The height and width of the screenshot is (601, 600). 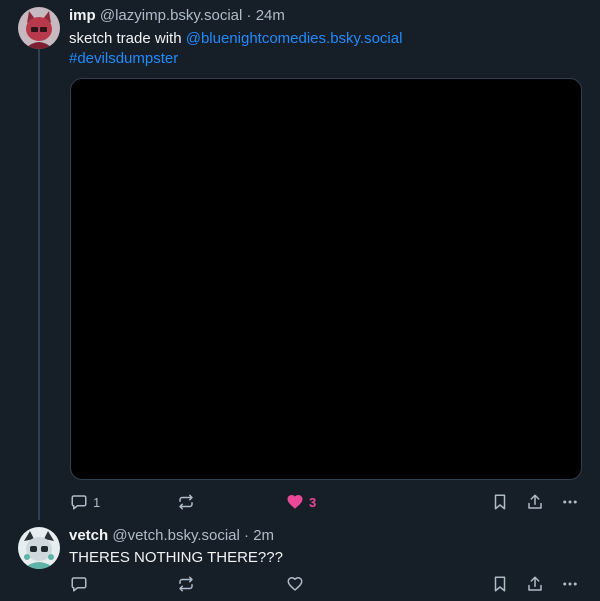 I want to click on heart-outline-icon, so click(x=295, y=583).